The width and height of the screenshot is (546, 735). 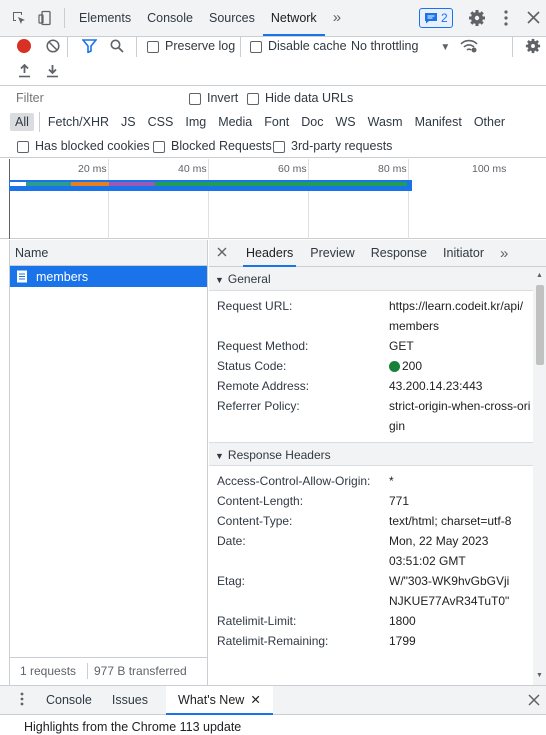 I want to click on has-blocked-cookies-checkbox: Has blocked cookies, so click(x=83, y=146).